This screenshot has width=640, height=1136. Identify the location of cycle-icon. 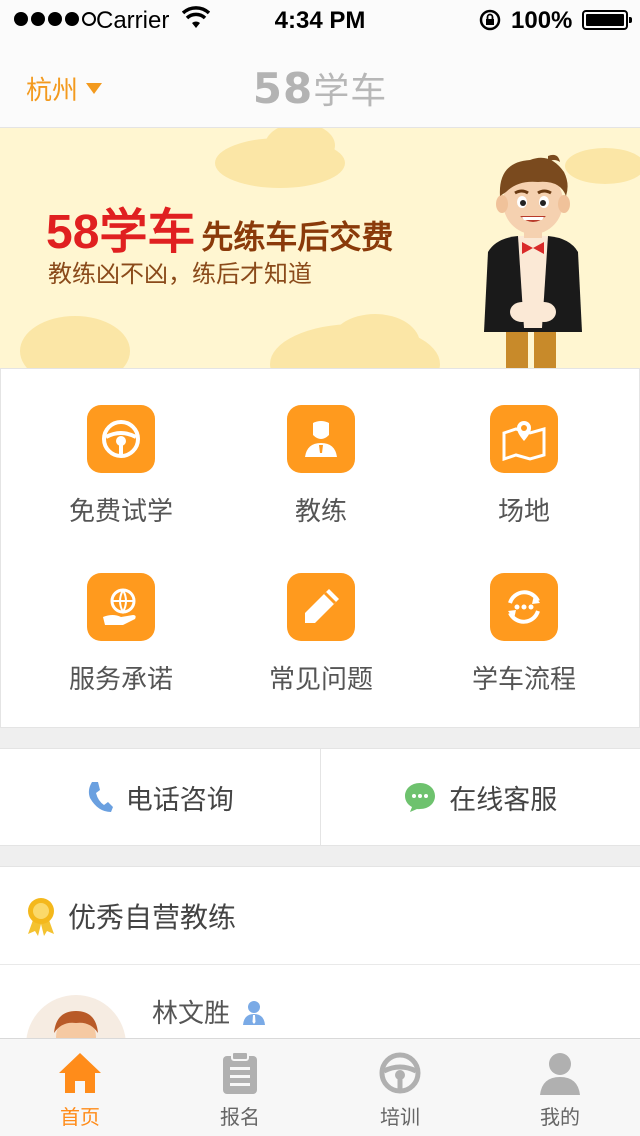
(524, 607).